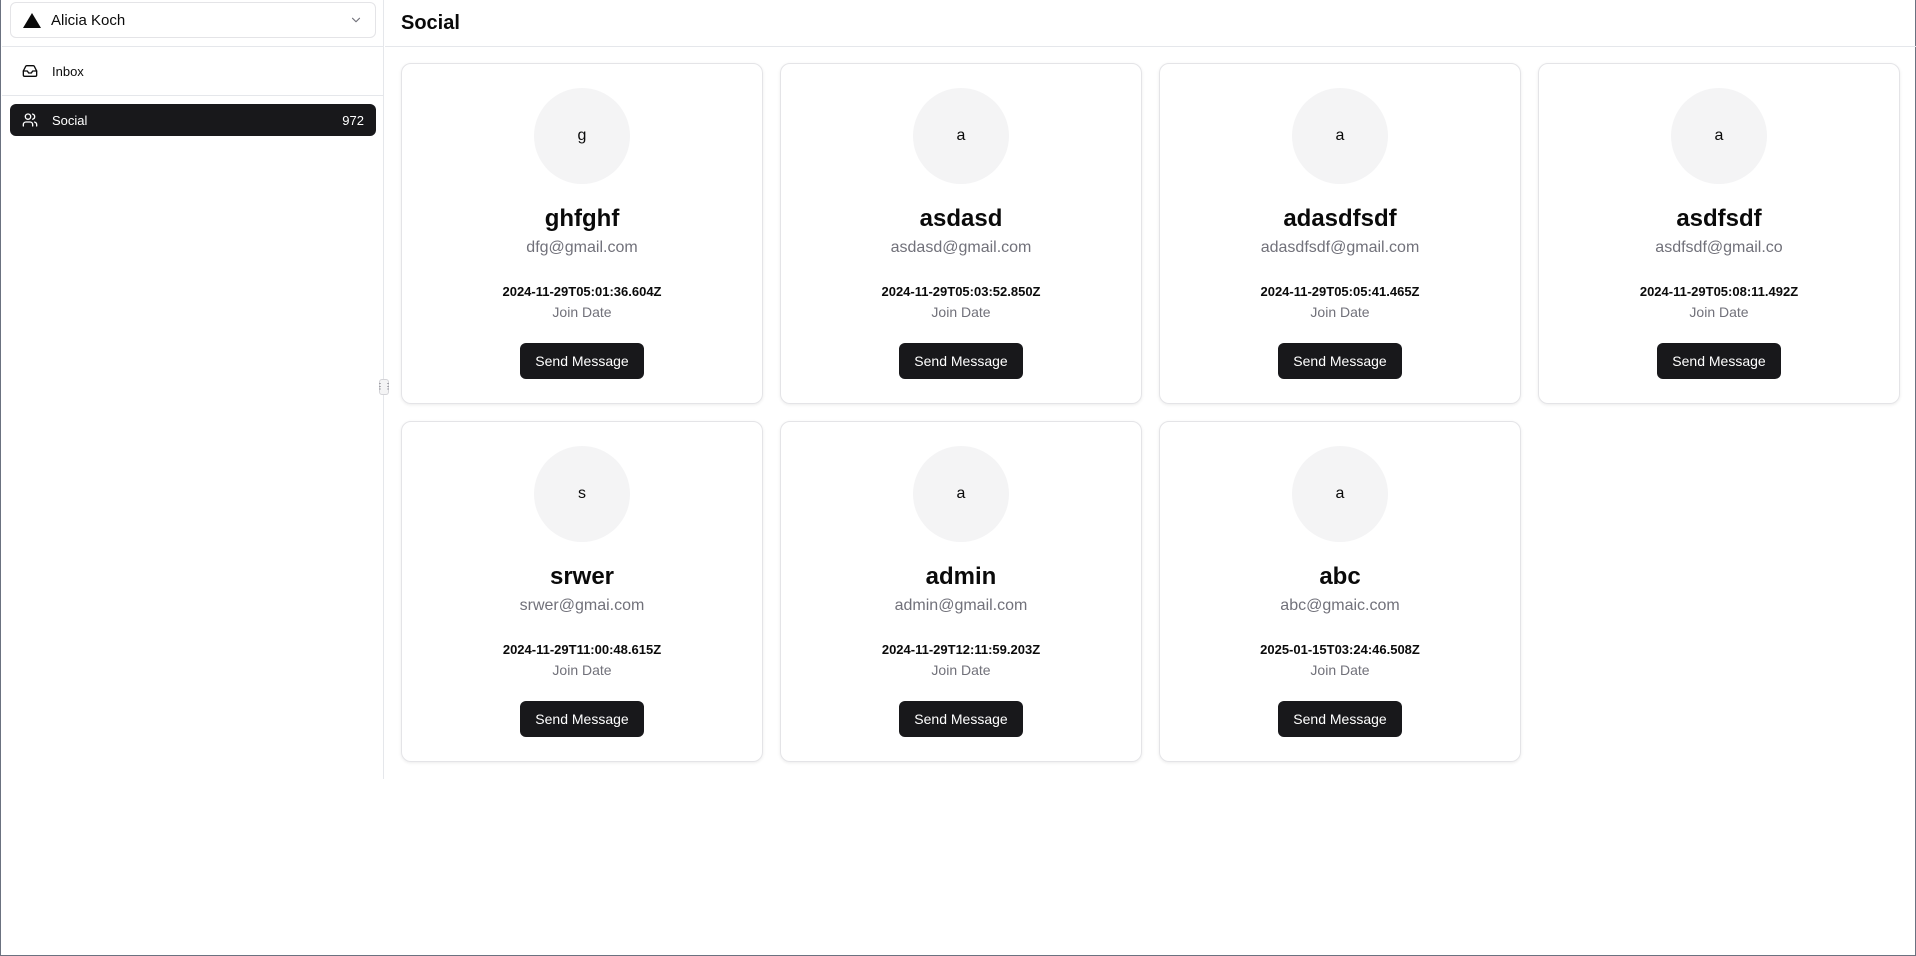 Image resolution: width=1916 pixels, height=956 pixels. What do you see at coordinates (1150, 23) in the screenshot?
I see `main-header: Social` at bounding box center [1150, 23].